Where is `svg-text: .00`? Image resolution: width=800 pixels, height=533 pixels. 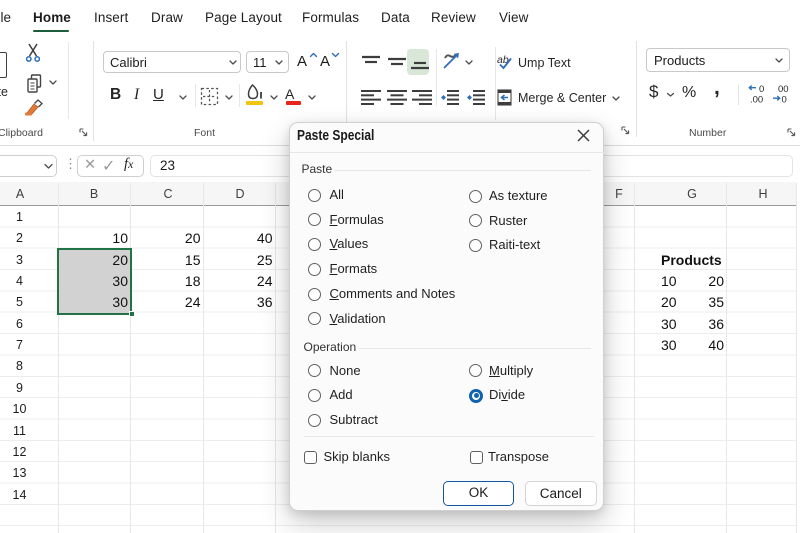 svg-text: .00 is located at coordinates (756, 100).